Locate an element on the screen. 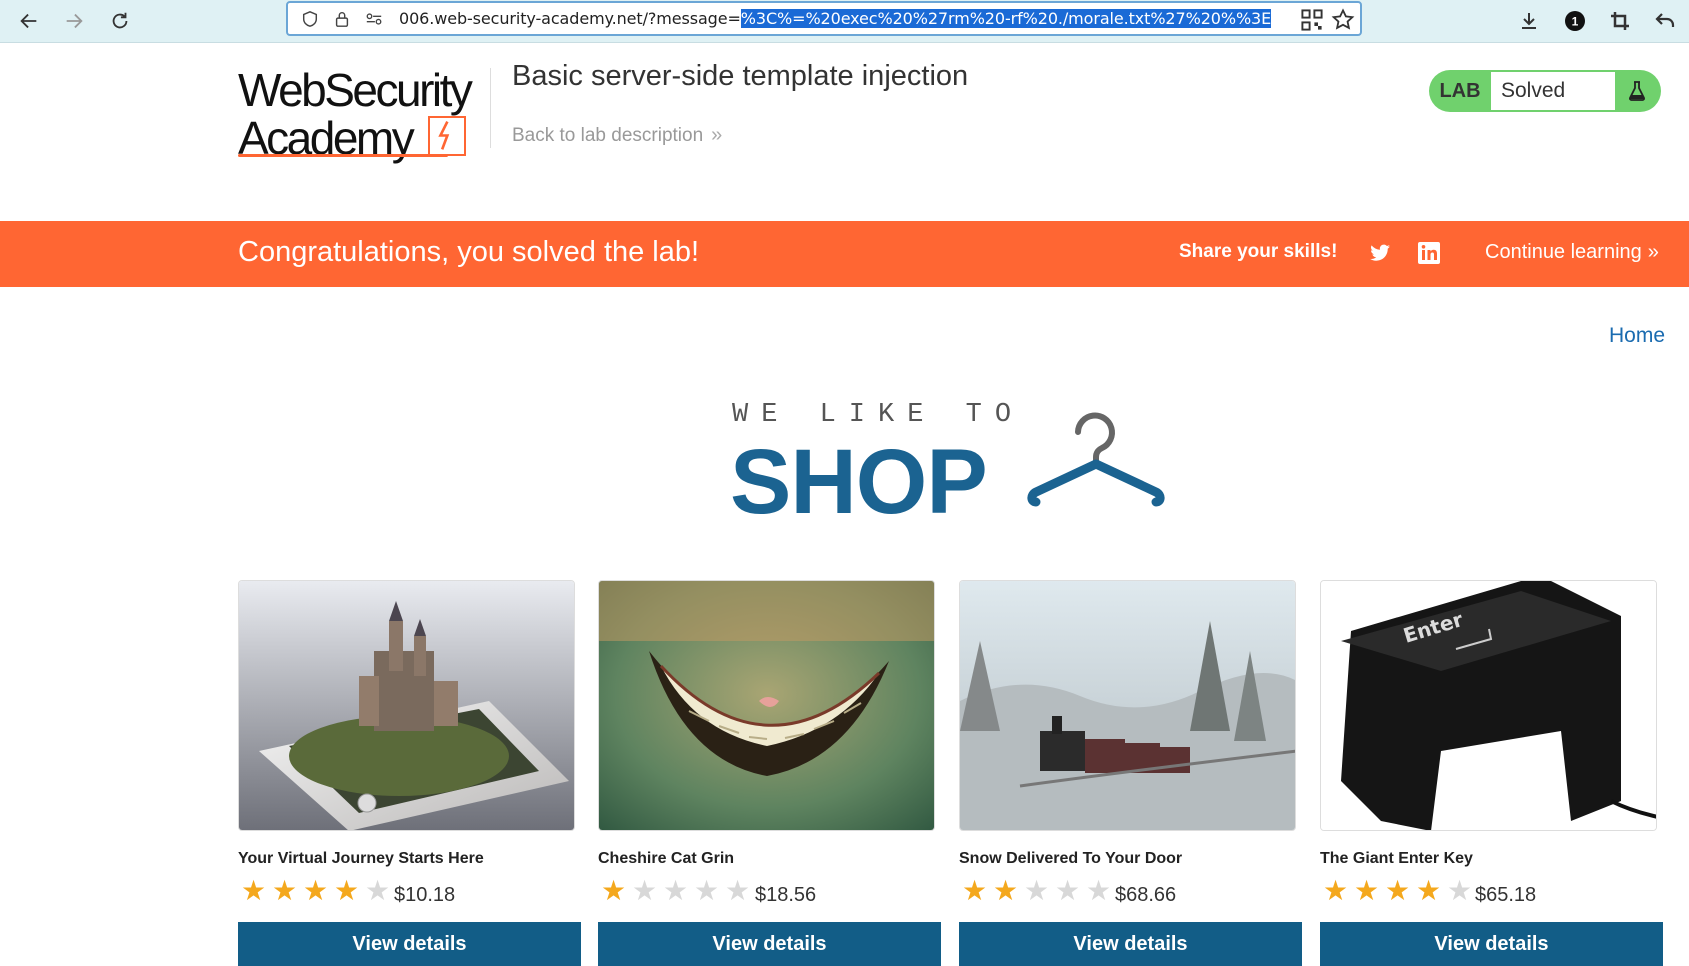  shop-word: SHOP is located at coordinates (859, 482).